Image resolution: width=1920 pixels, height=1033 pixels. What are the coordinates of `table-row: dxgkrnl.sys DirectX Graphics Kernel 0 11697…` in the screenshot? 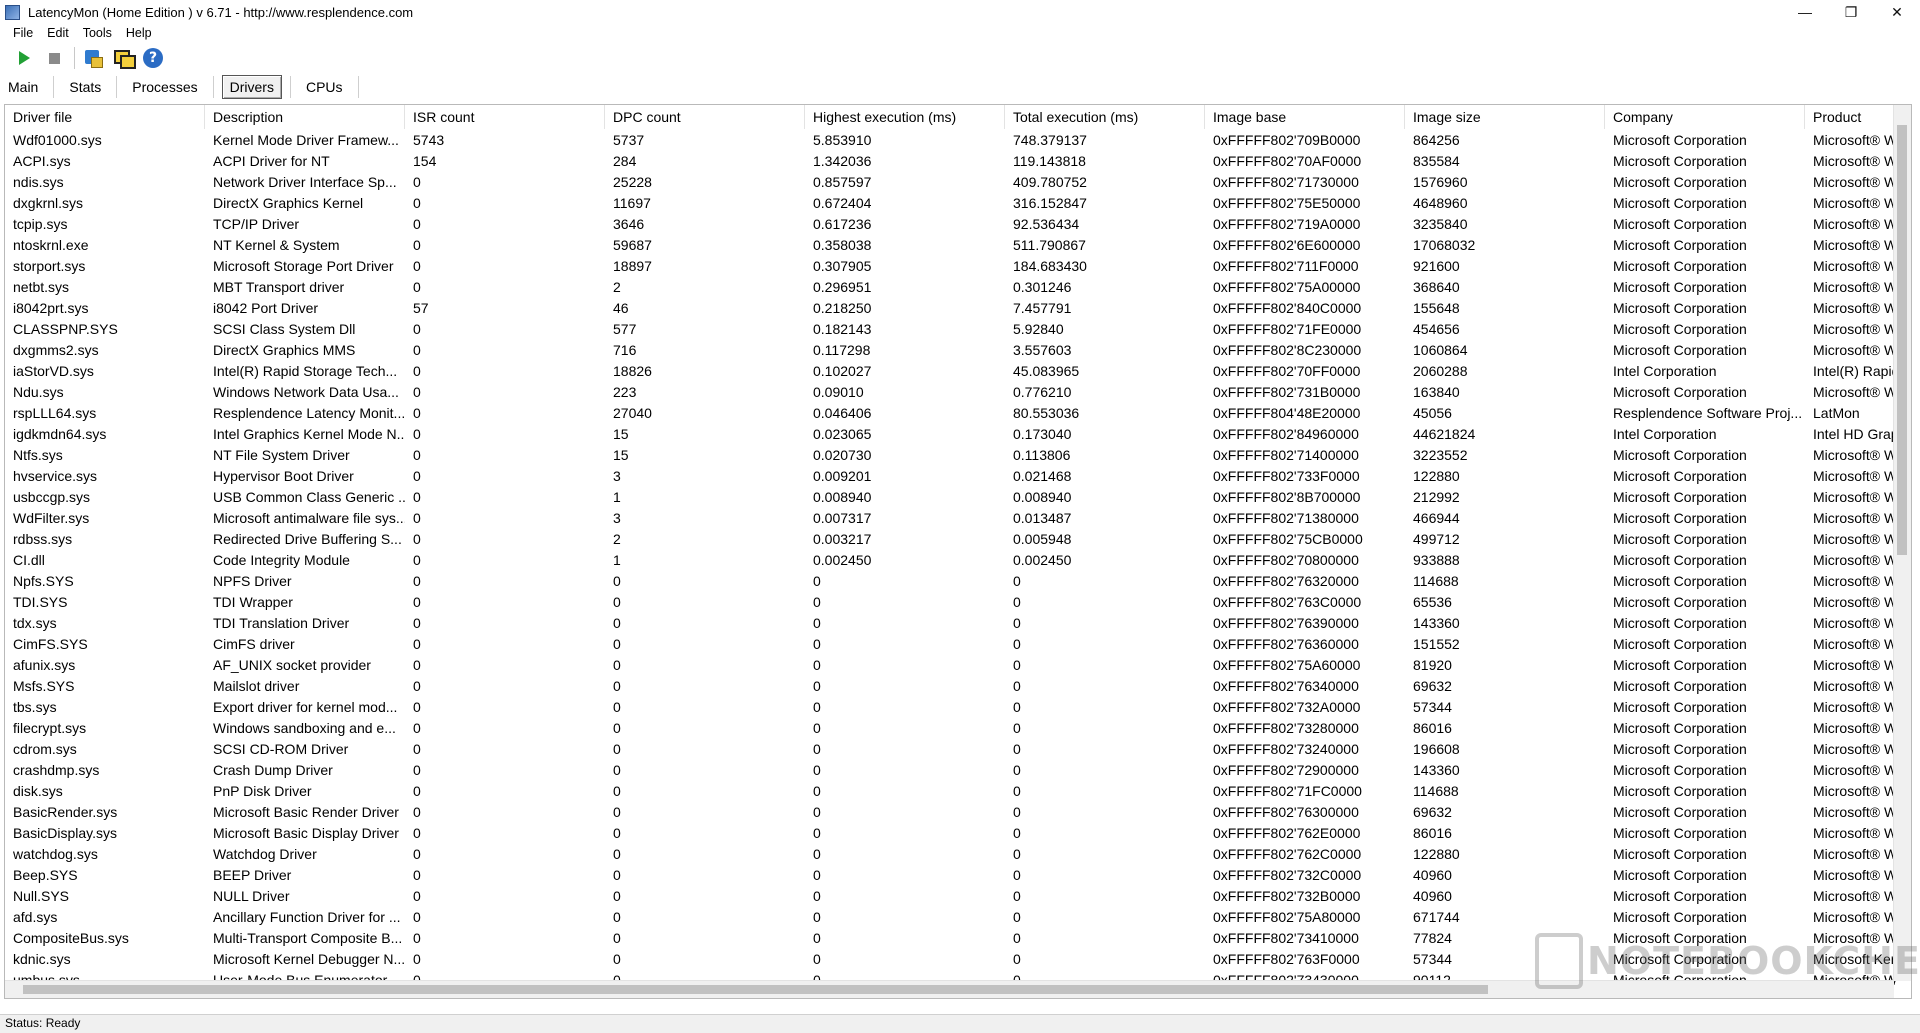 It's located at (955, 203).